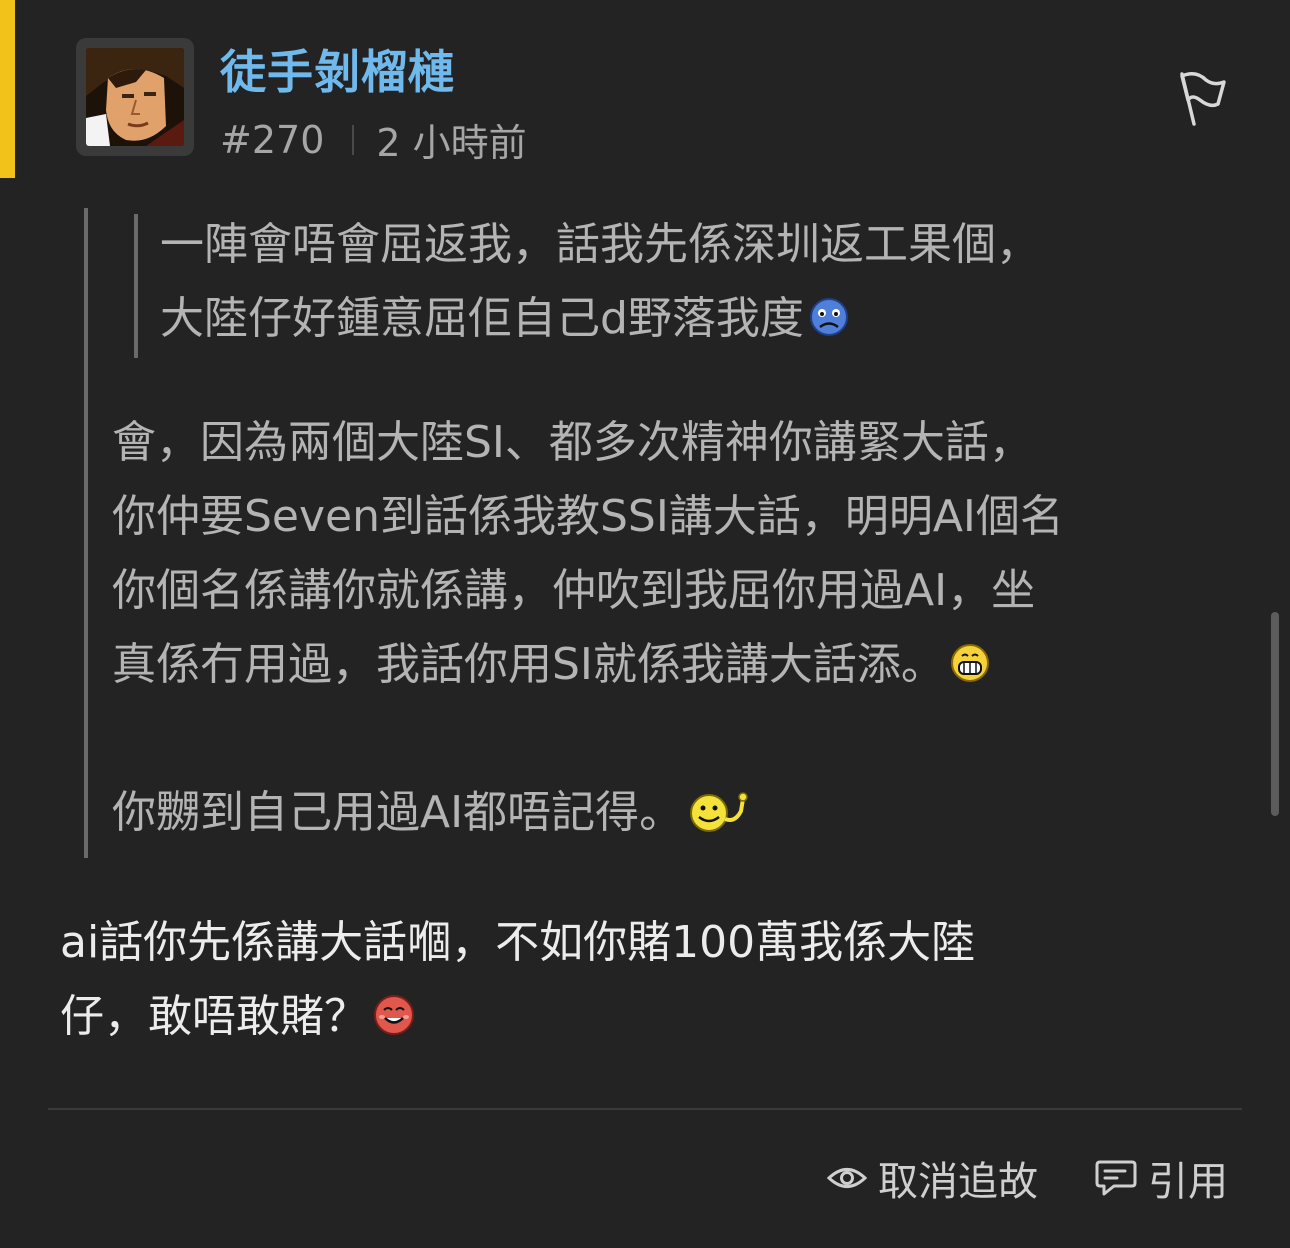  Describe the element at coordinates (517, 1017) in the screenshot. I see `reply-line-with-emoji: 仔，敢唔敢賭？` at that location.